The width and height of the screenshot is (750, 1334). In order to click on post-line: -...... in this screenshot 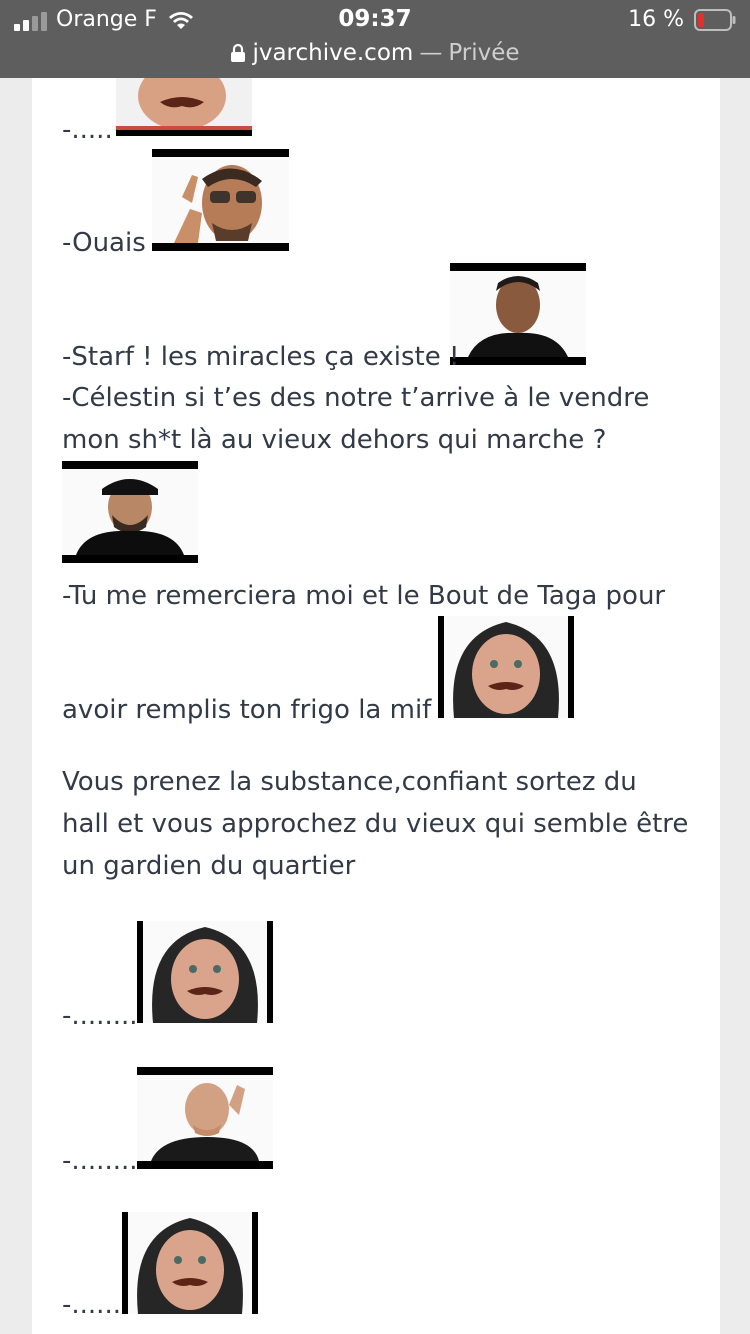, I will do `click(91, 1305)`.